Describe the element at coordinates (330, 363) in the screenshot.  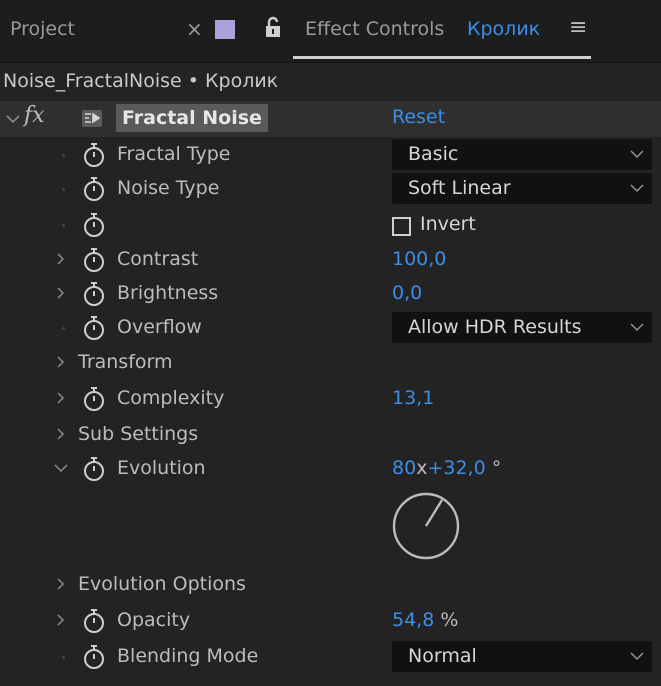
I see `param-group-transform: Transform` at that location.